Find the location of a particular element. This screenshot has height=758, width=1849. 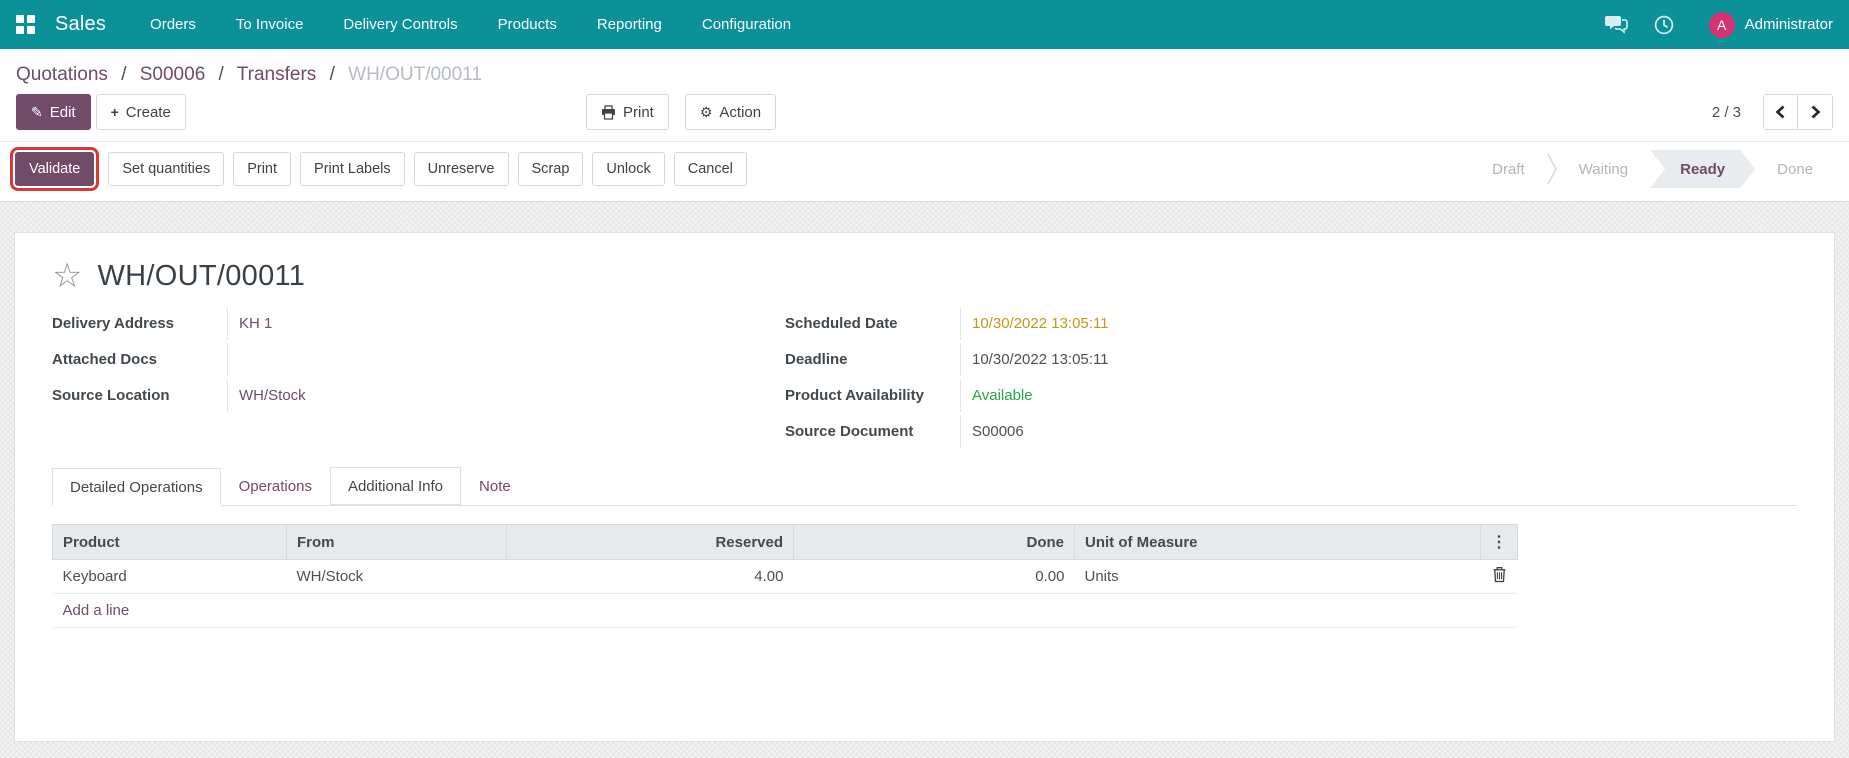

cell-product: Keyboard is located at coordinates (169, 576).